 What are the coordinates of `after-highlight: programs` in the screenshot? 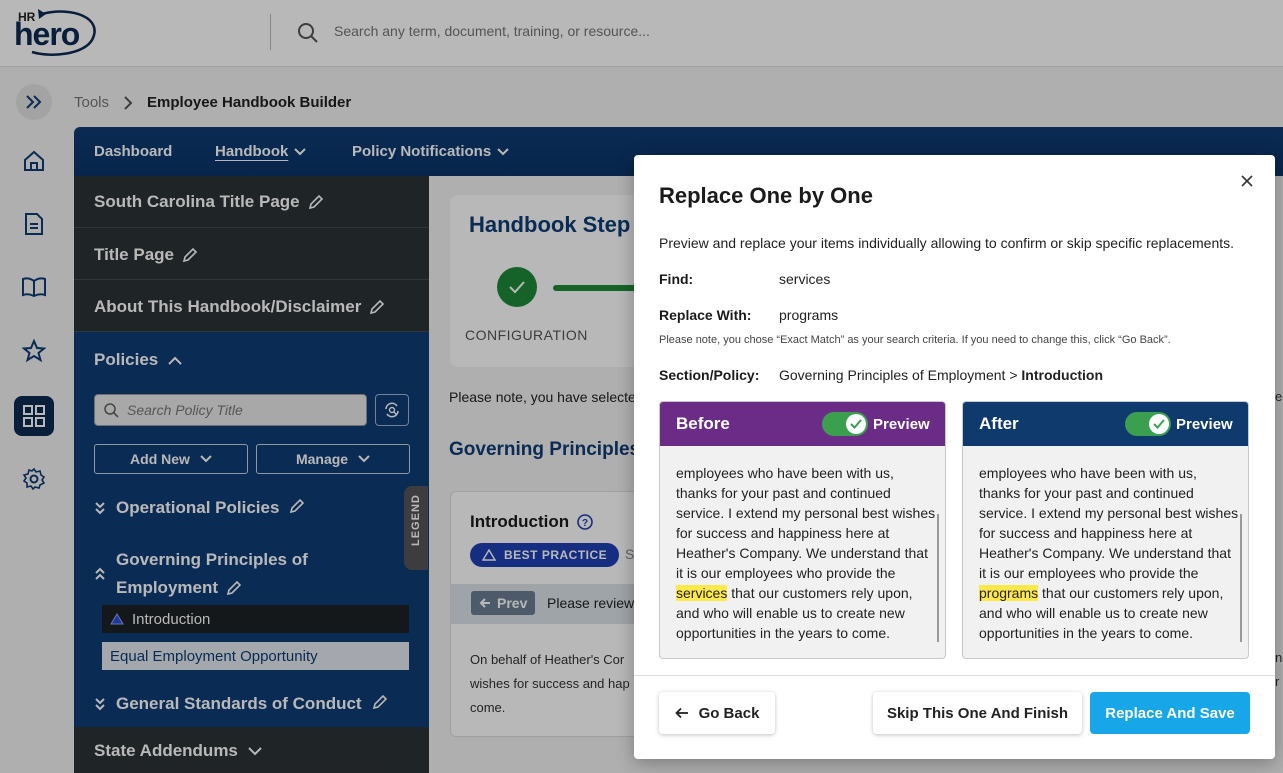 It's located at (1009, 593).